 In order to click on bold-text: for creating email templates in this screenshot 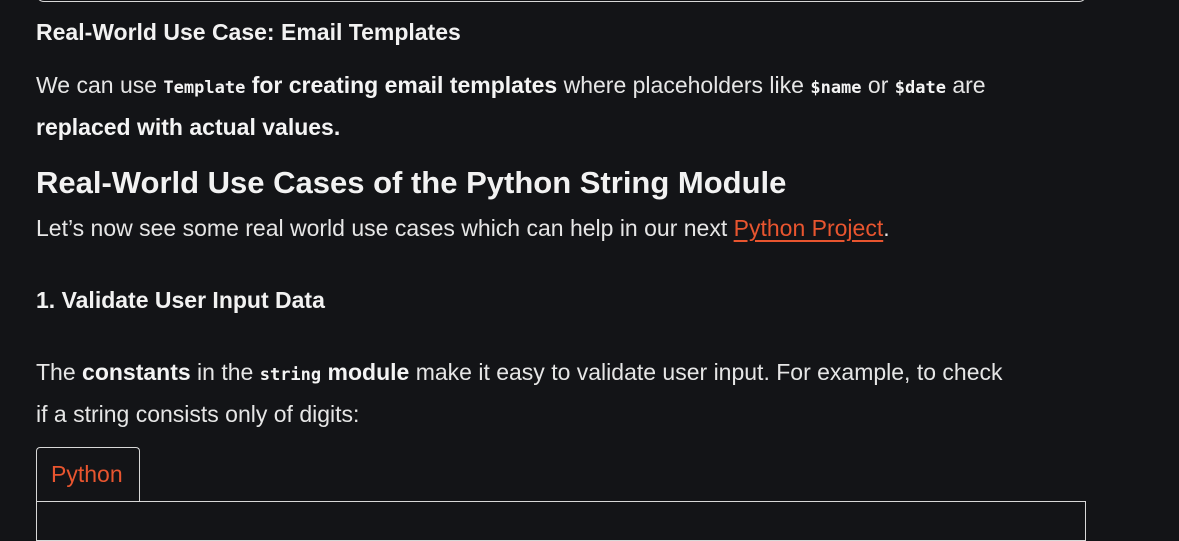, I will do `click(401, 85)`.